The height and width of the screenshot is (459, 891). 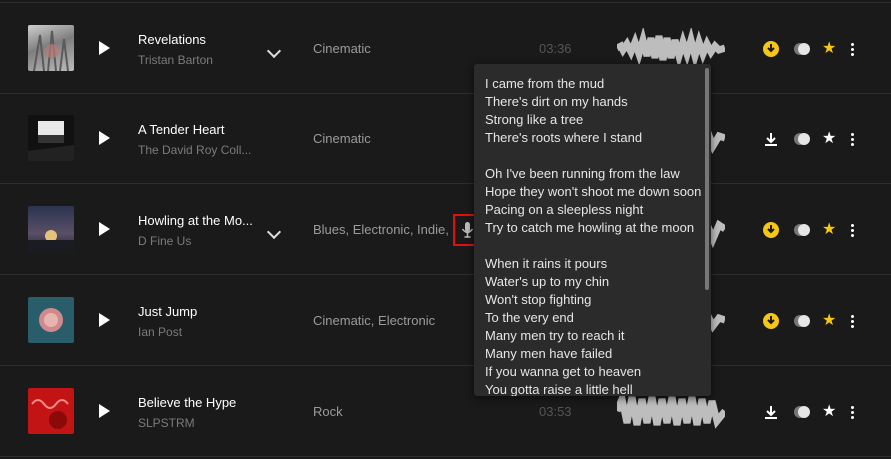 I want to click on lyric-line: When it rains it pours, so click(x=546, y=263).